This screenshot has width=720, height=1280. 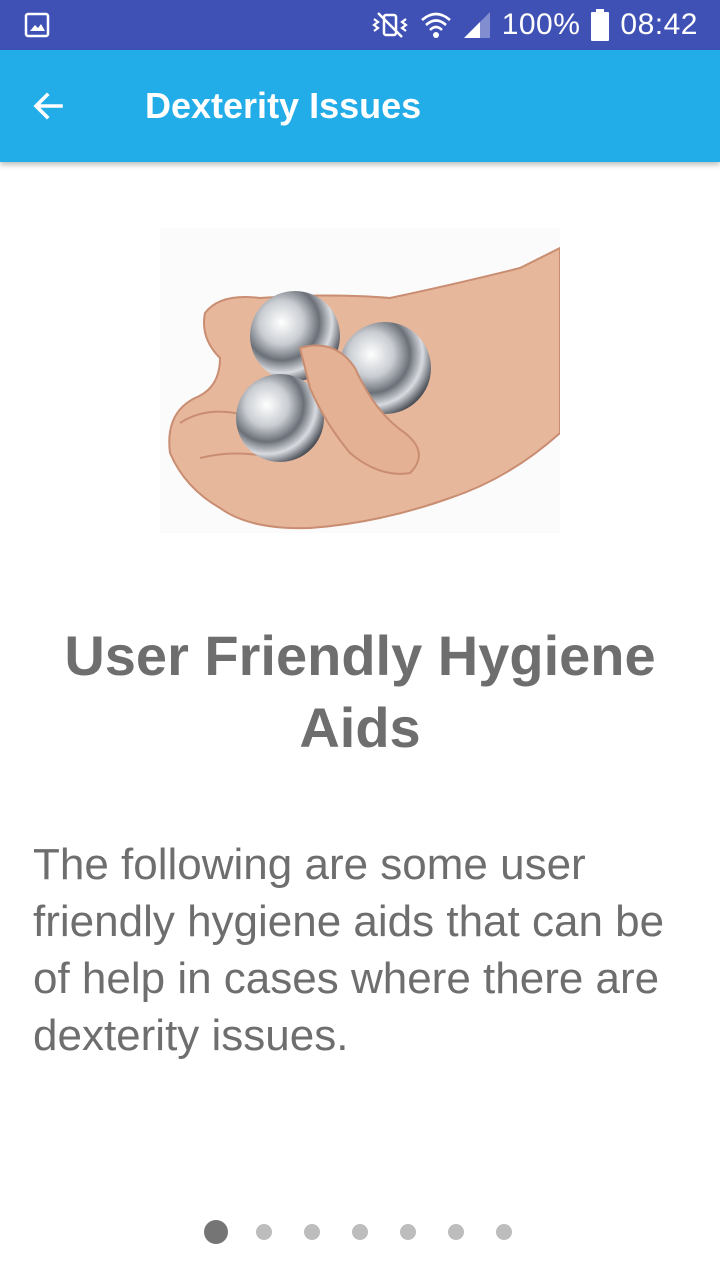 I want to click on battery-percent: 100%, so click(x=541, y=24).